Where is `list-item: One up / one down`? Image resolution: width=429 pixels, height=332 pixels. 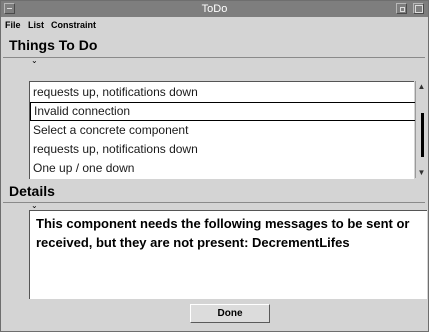 list-item: One up / one down is located at coordinates (223, 168).